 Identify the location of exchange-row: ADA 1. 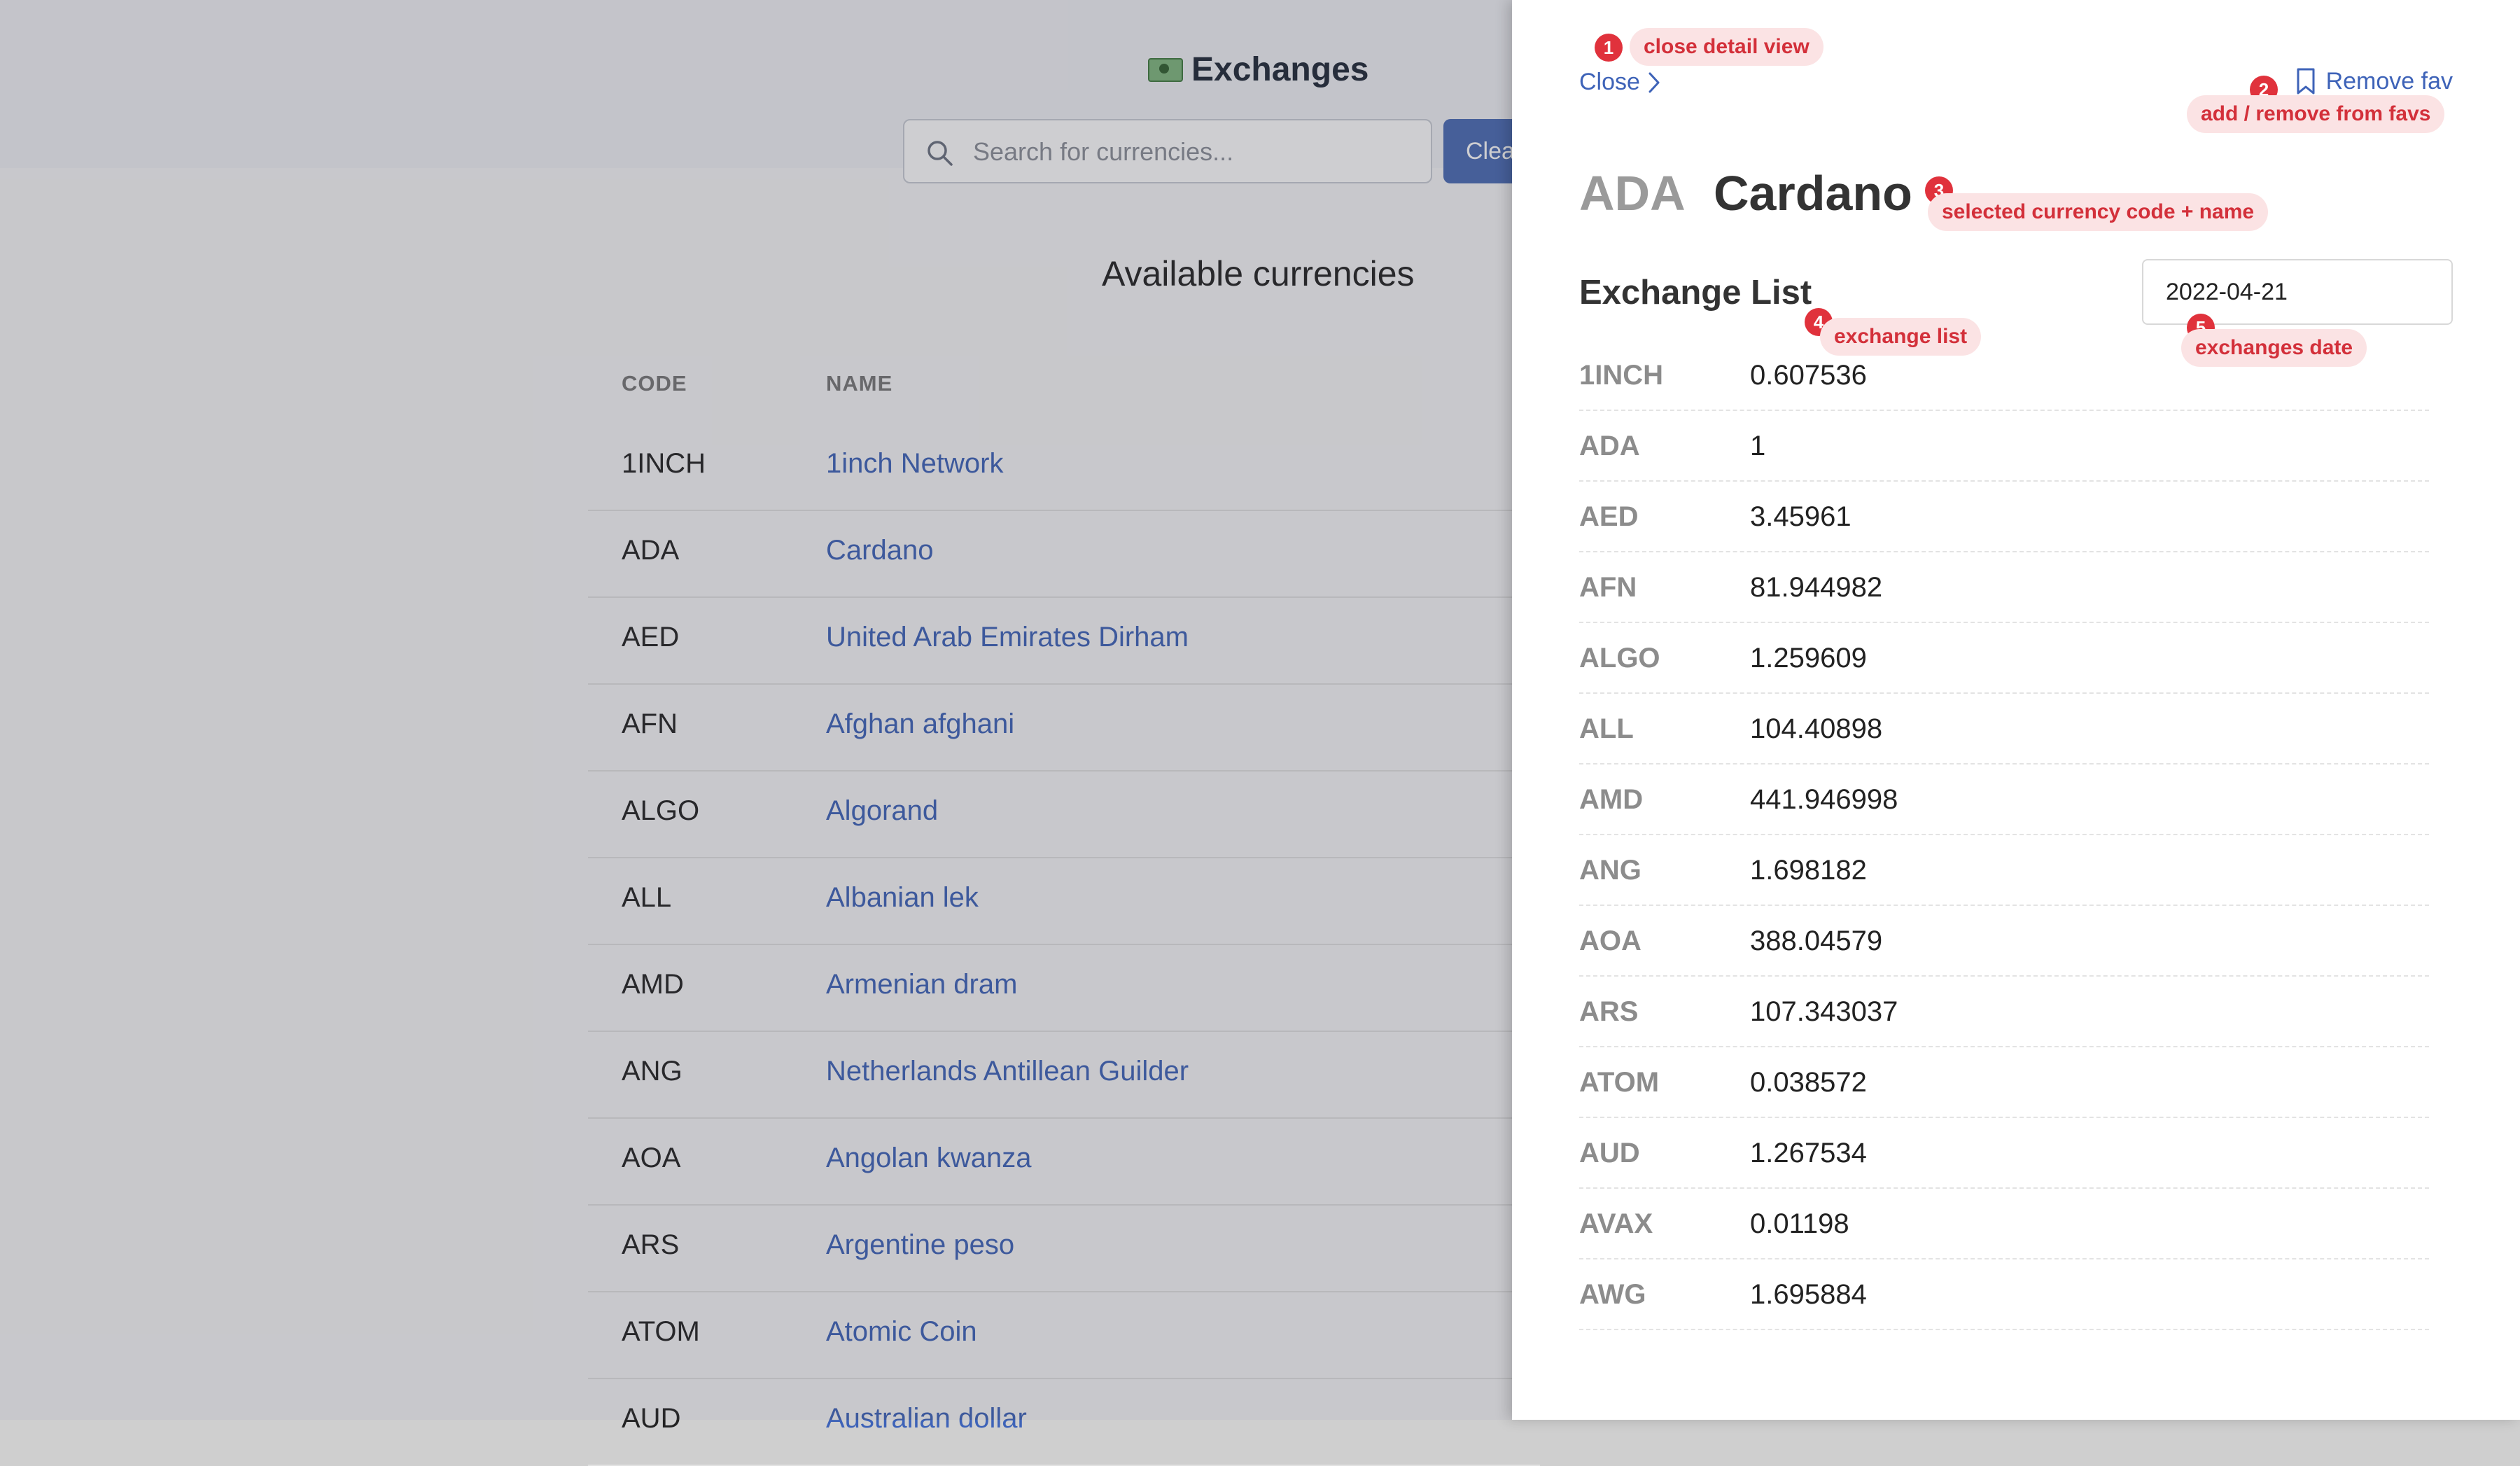
(2004, 446).